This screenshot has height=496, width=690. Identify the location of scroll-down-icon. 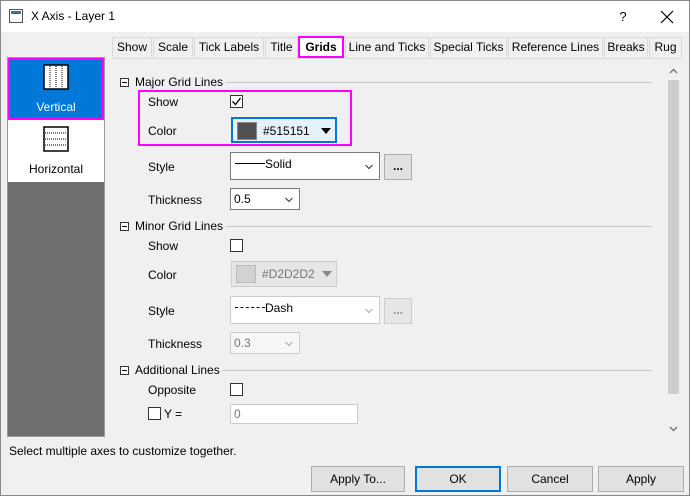
(673, 428).